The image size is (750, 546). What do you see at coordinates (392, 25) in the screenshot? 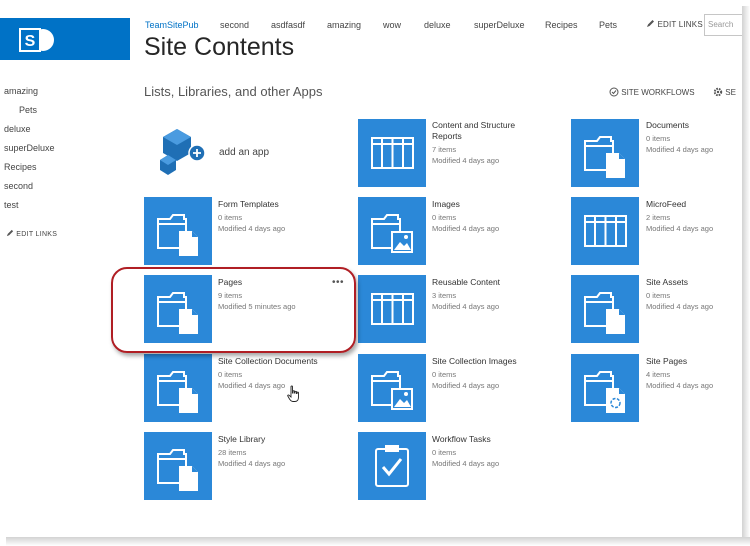
I see `top-nav-wow: wow` at bounding box center [392, 25].